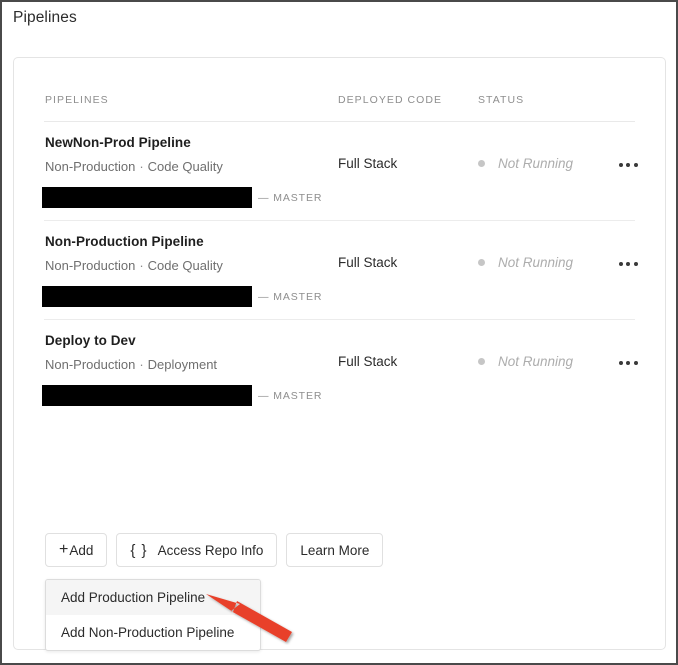 The width and height of the screenshot is (678, 665). I want to click on access-repo-info-label: Access Repo Info, so click(210, 550).